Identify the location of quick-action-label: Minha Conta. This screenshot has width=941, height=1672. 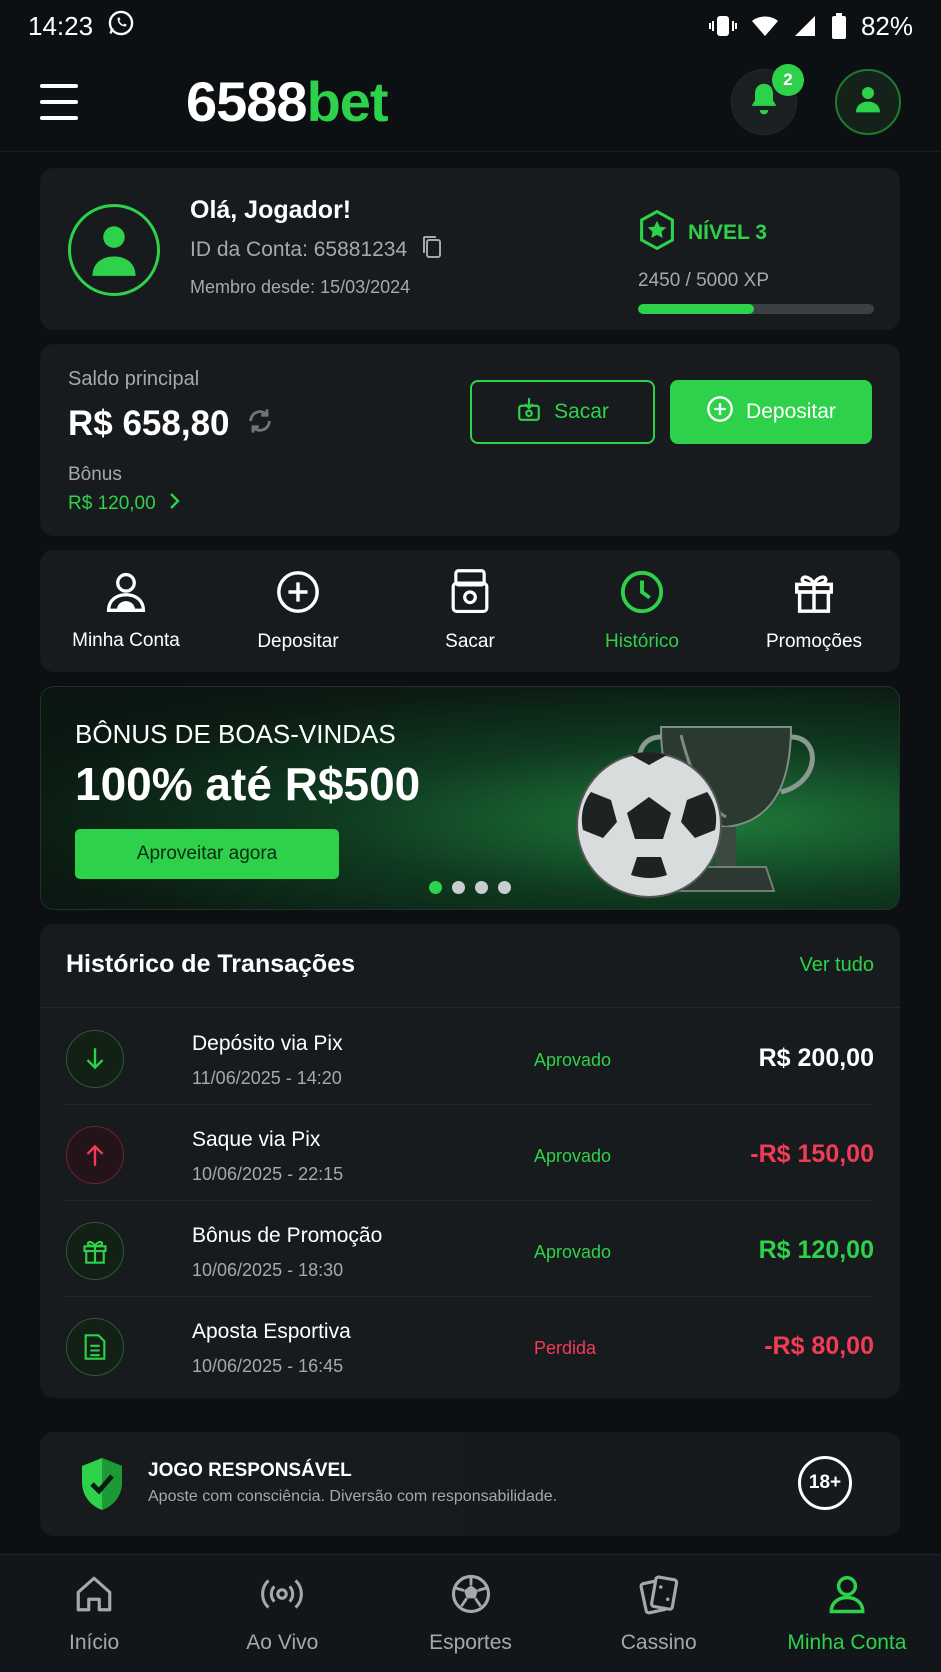
(126, 640).